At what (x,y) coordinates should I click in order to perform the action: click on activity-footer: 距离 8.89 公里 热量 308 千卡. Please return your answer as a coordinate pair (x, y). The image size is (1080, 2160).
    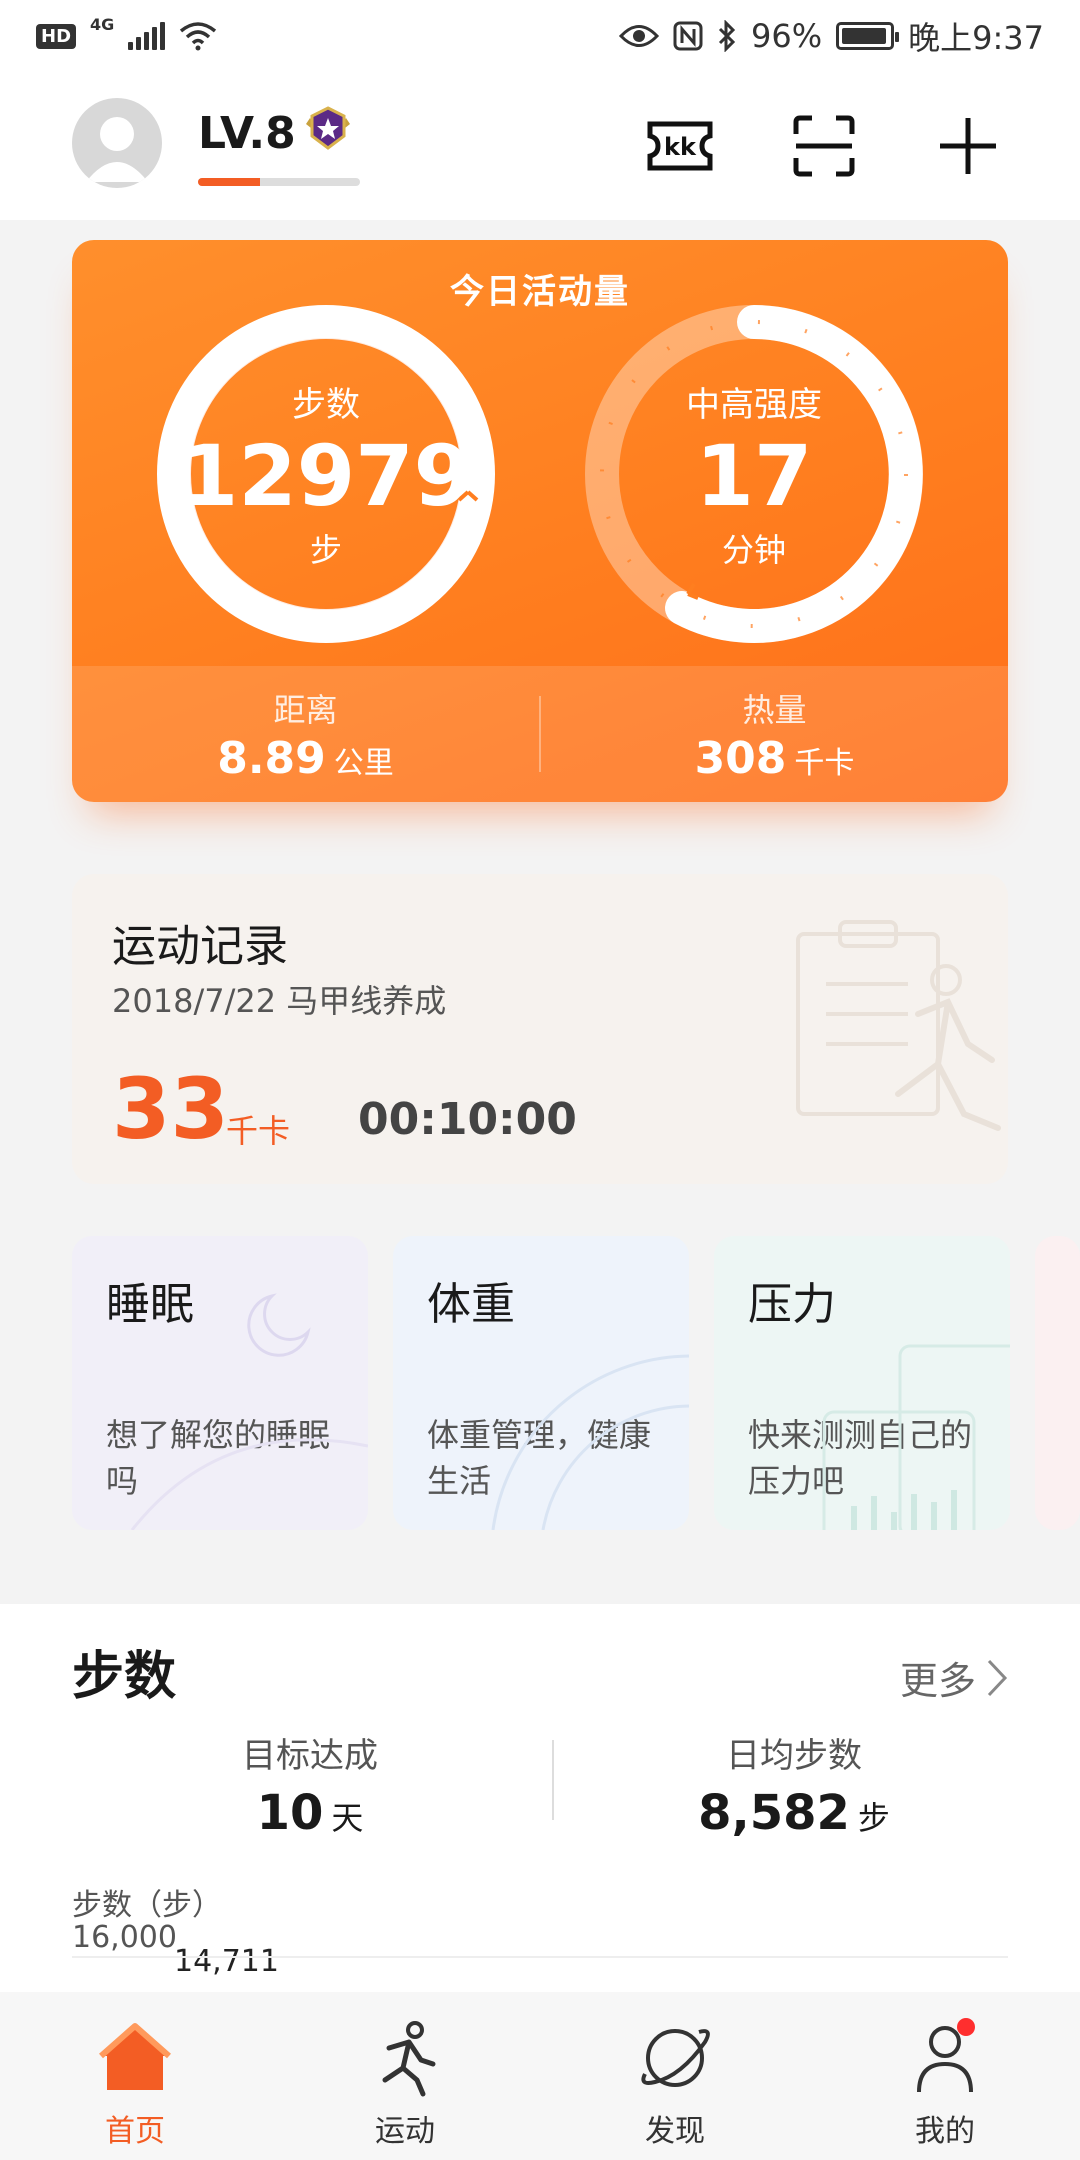
    Looking at the image, I should click on (540, 734).